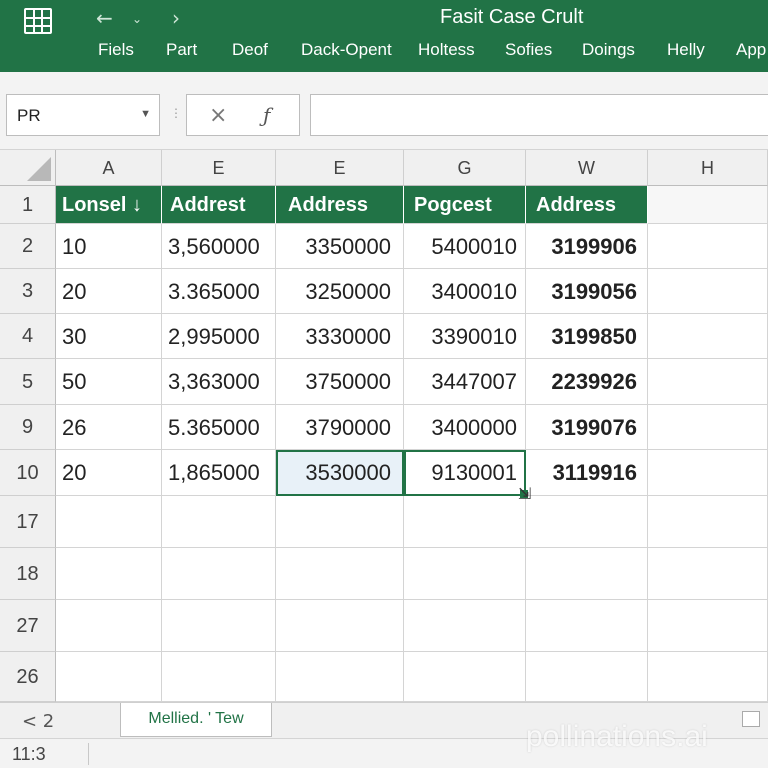 The width and height of the screenshot is (768, 768). What do you see at coordinates (465, 427) in the screenshot?
I see `data-cell: 3400000` at bounding box center [465, 427].